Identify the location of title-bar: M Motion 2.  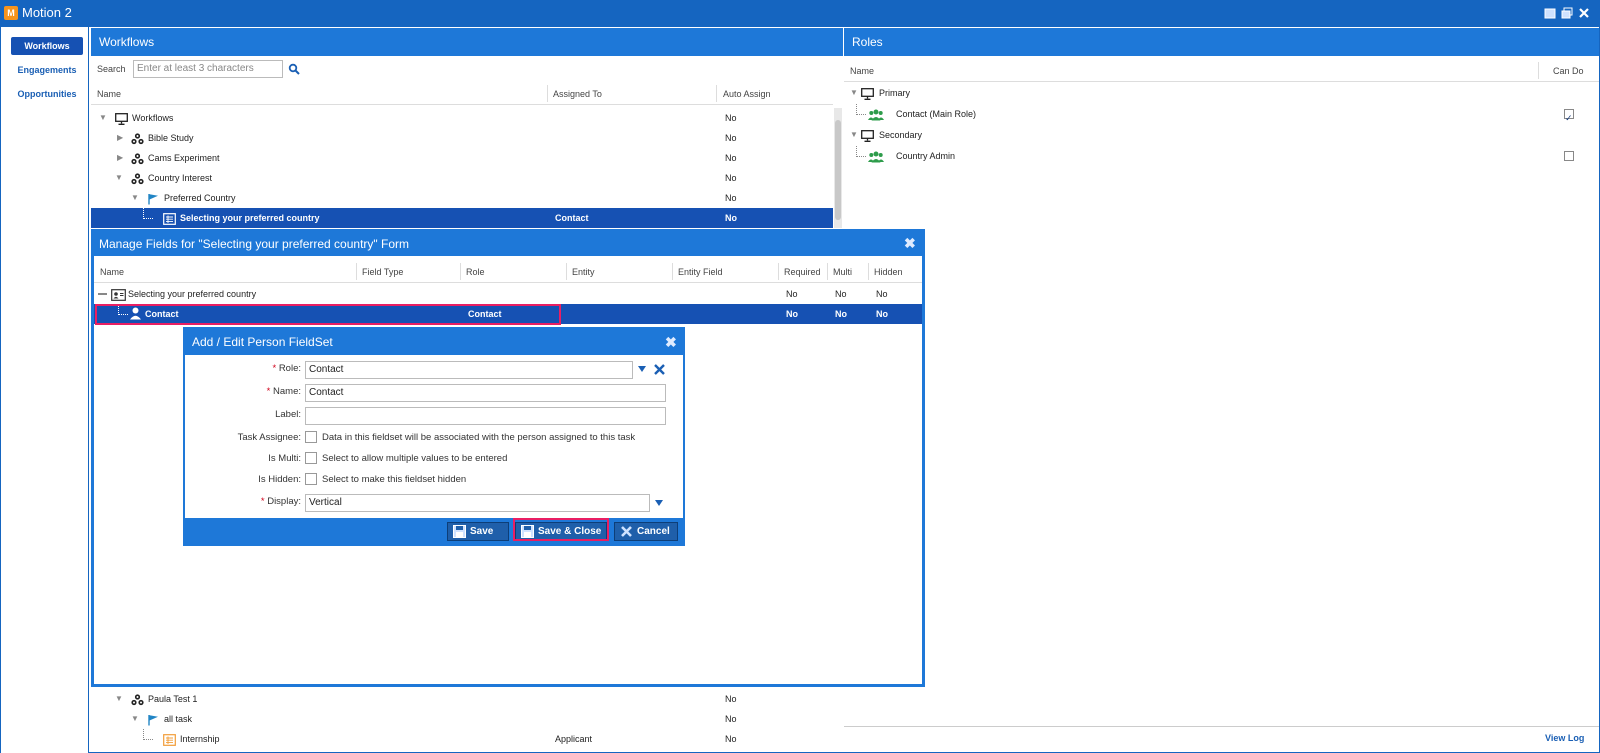
(800, 13).